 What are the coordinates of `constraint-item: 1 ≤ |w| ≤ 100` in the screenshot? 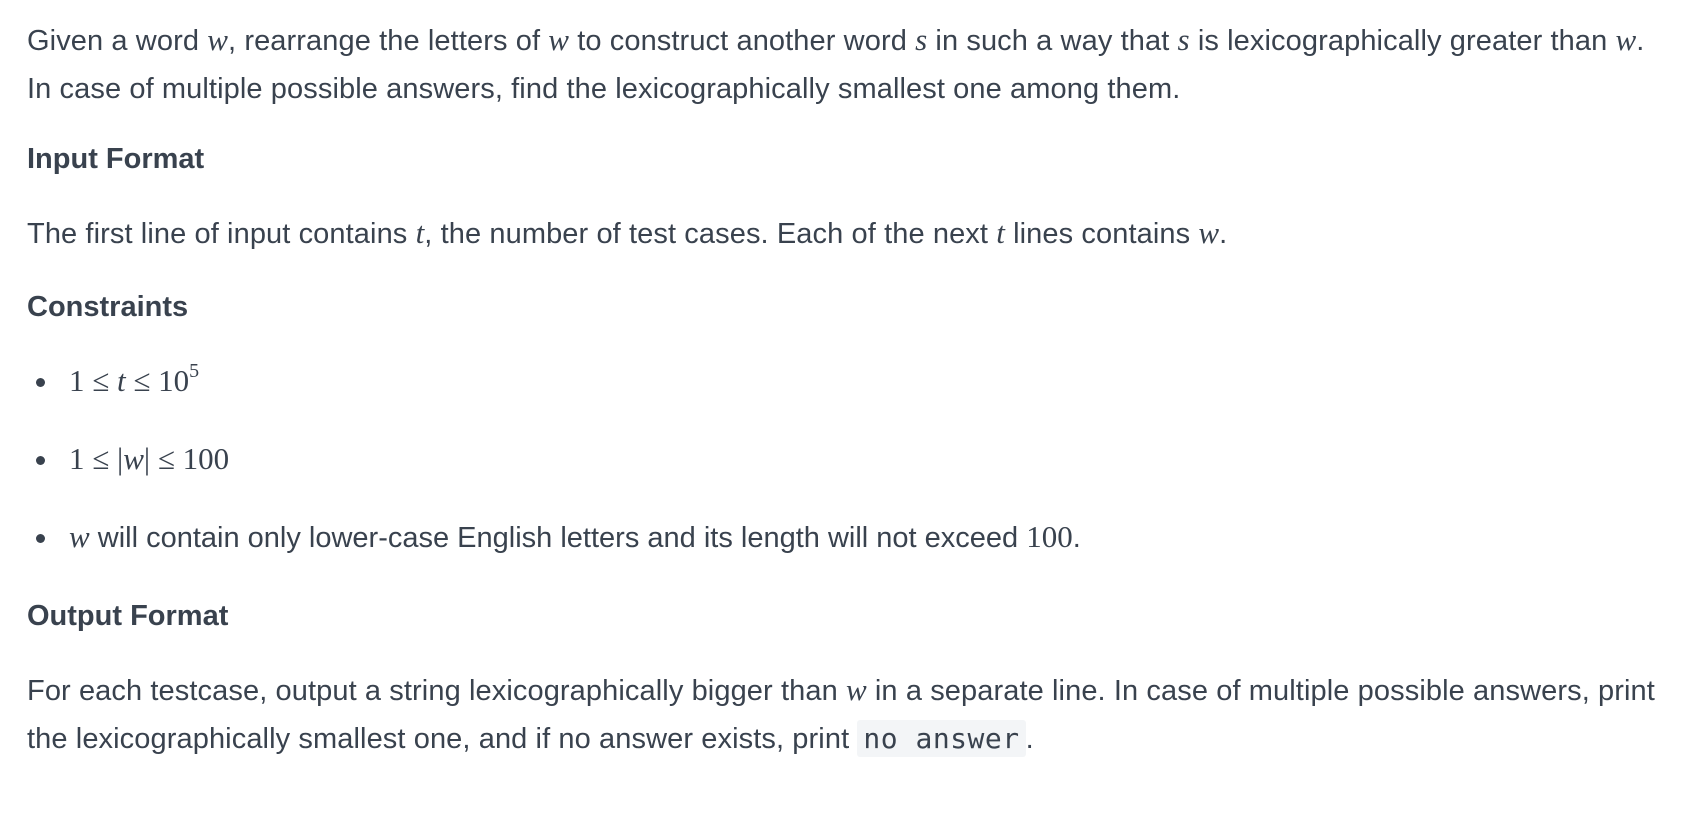 It's located at (851, 459).